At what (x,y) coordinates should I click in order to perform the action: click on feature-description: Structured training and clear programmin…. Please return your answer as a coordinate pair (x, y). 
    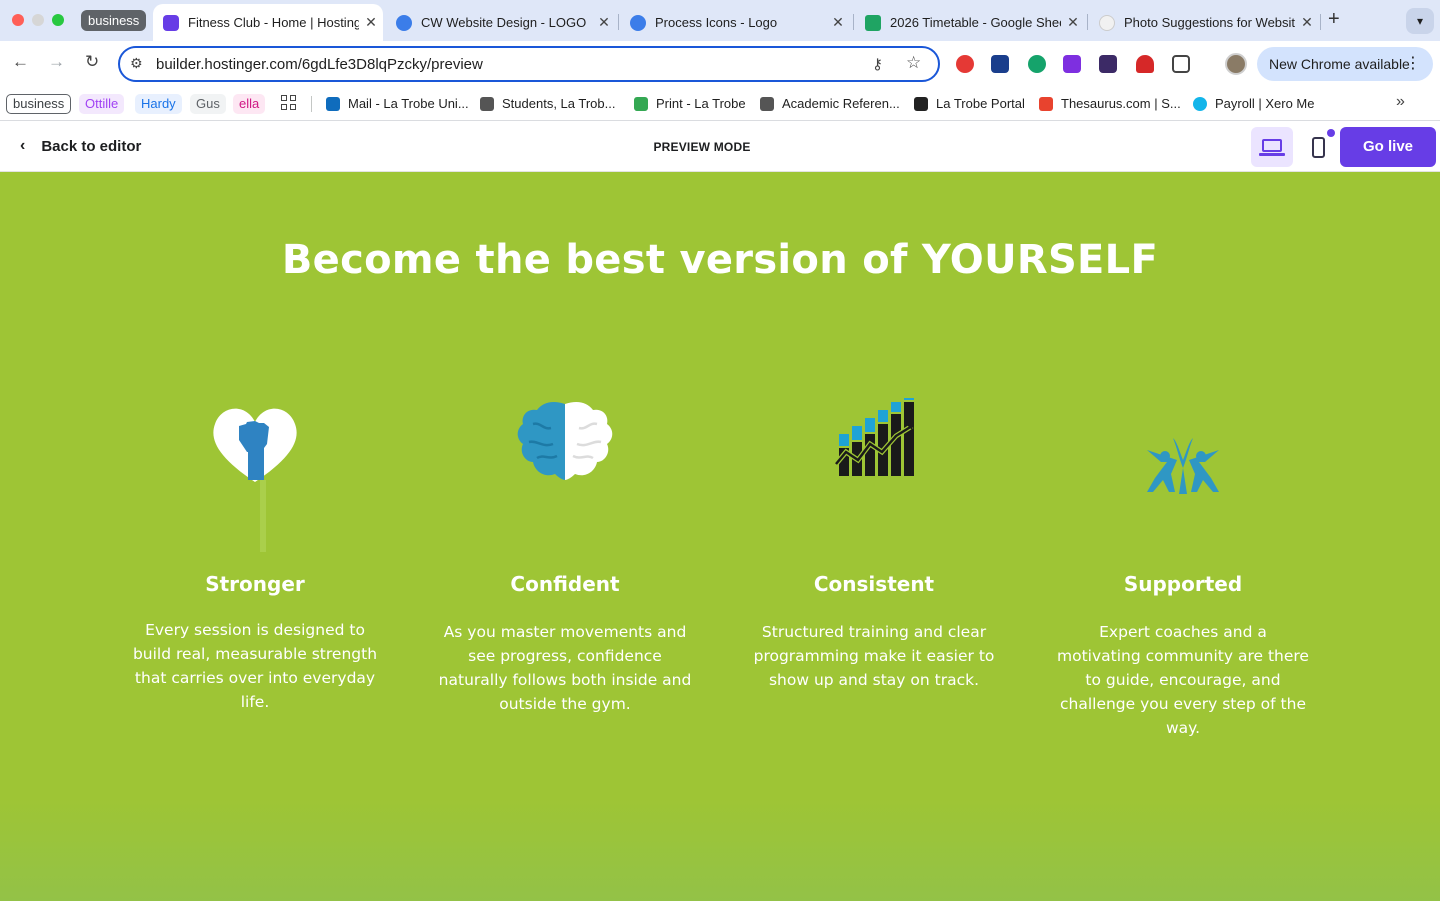
    Looking at the image, I should click on (874, 656).